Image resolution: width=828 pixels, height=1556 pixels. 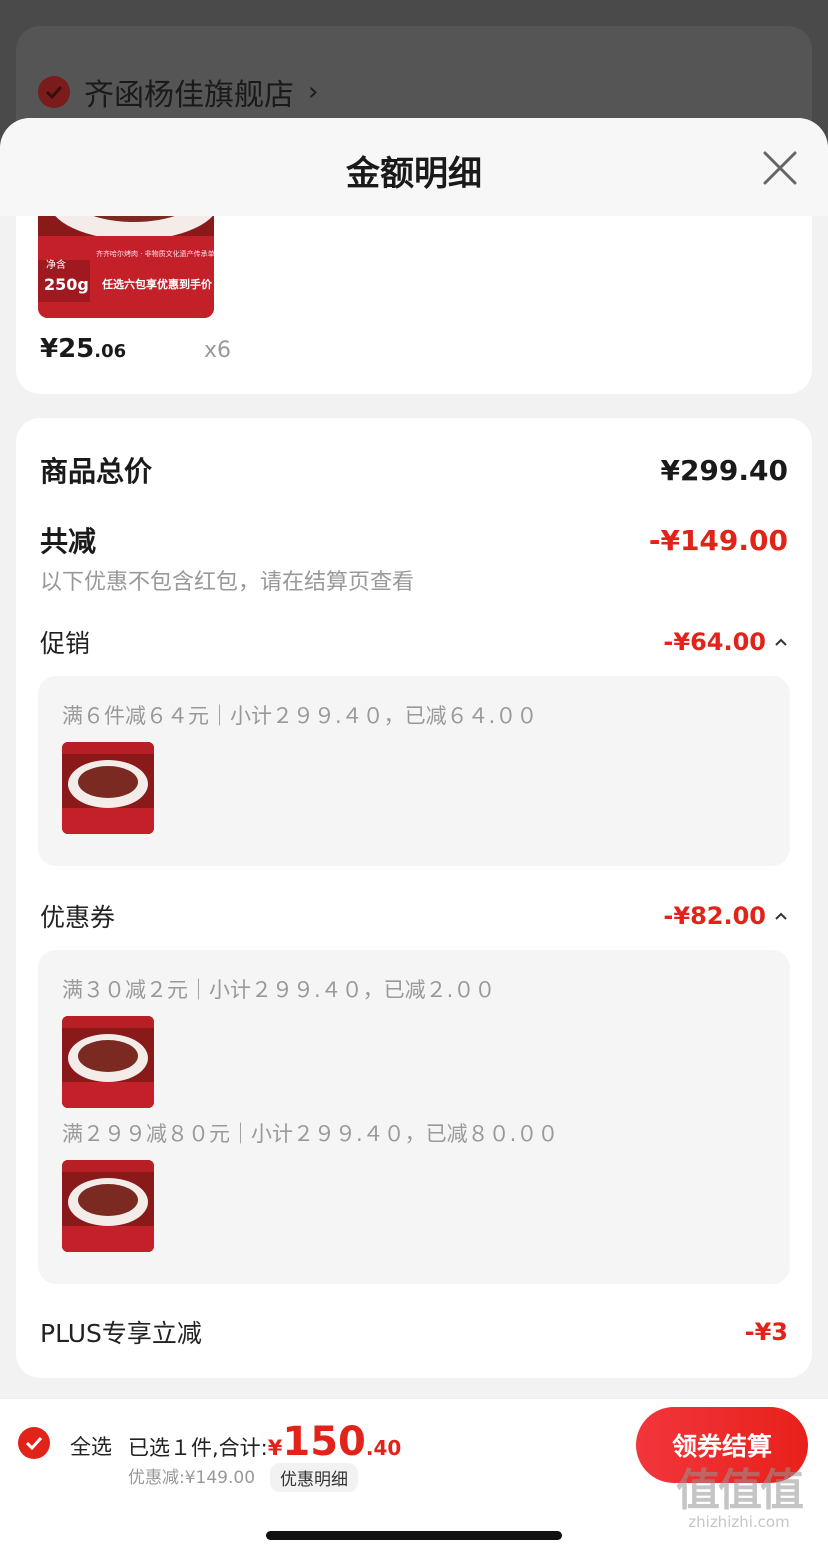 What do you see at coordinates (414, 470) in the screenshot?
I see `total-row: 商品总价 ¥299.40` at bounding box center [414, 470].